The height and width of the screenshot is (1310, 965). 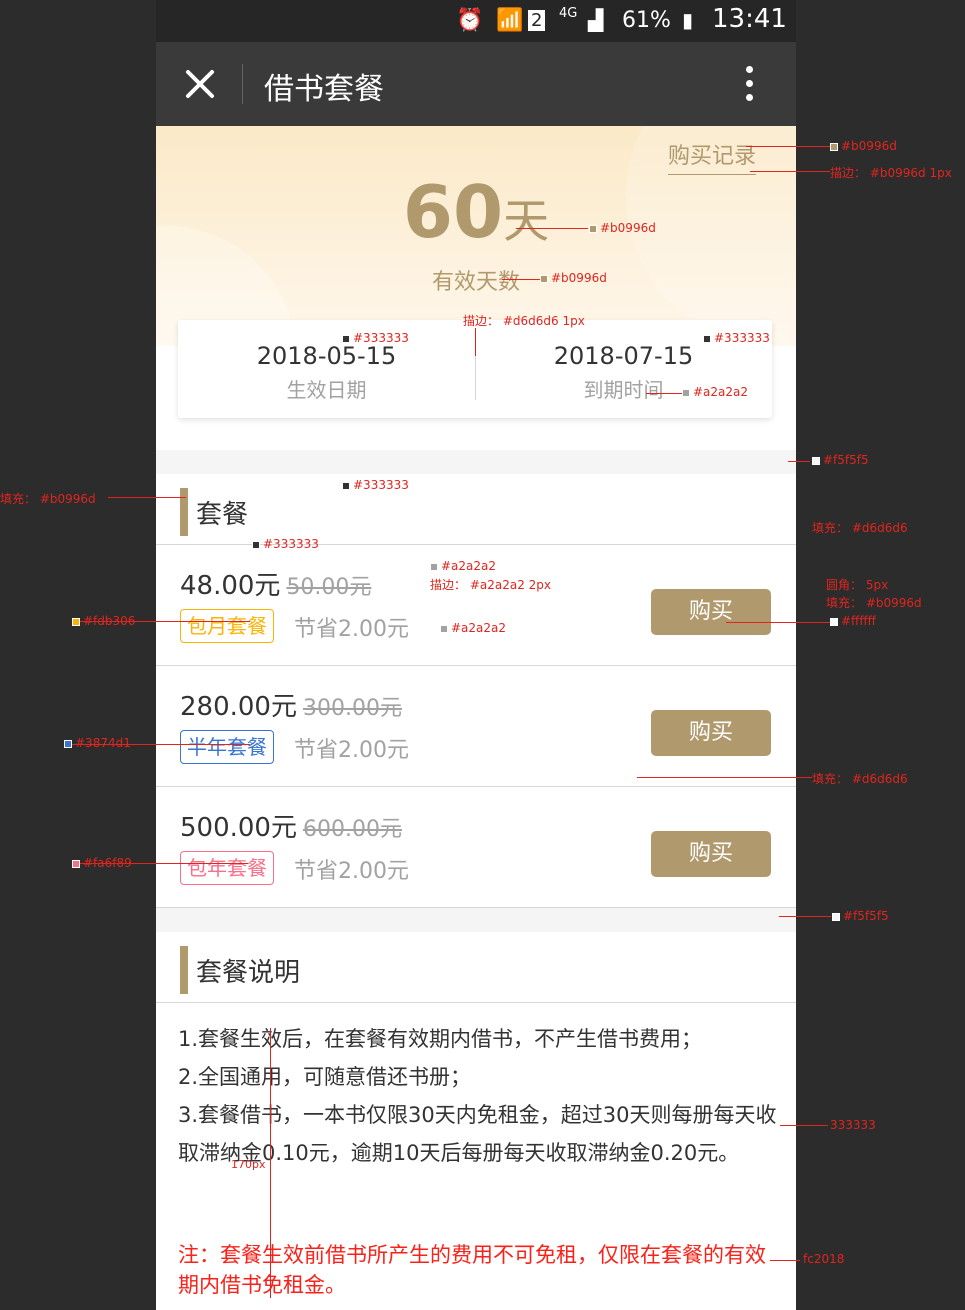 What do you see at coordinates (749, 19) in the screenshot?
I see `clock: 13:41` at bounding box center [749, 19].